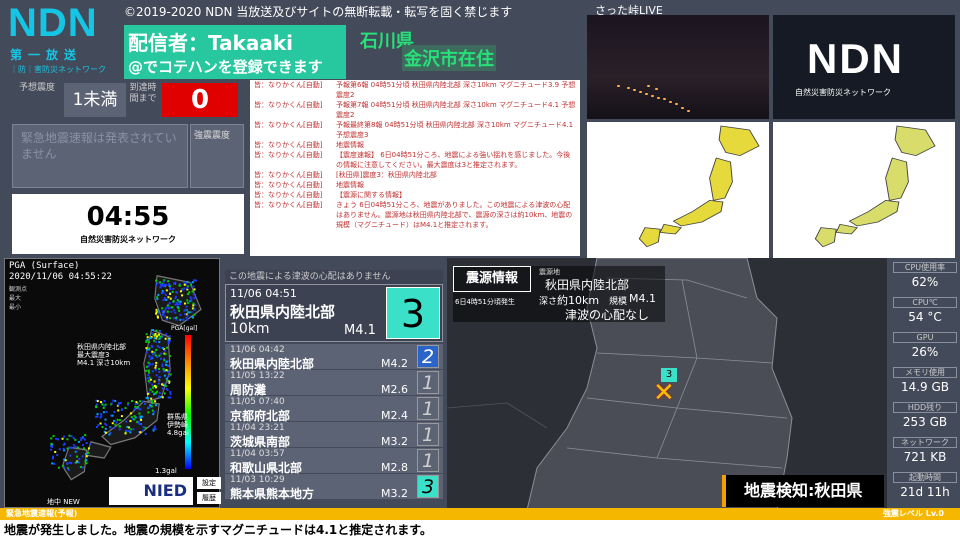  What do you see at coordinates (95, 100) in the screenshot?
I see `estimate-value: 1未満` at bounding box center [95, 100].